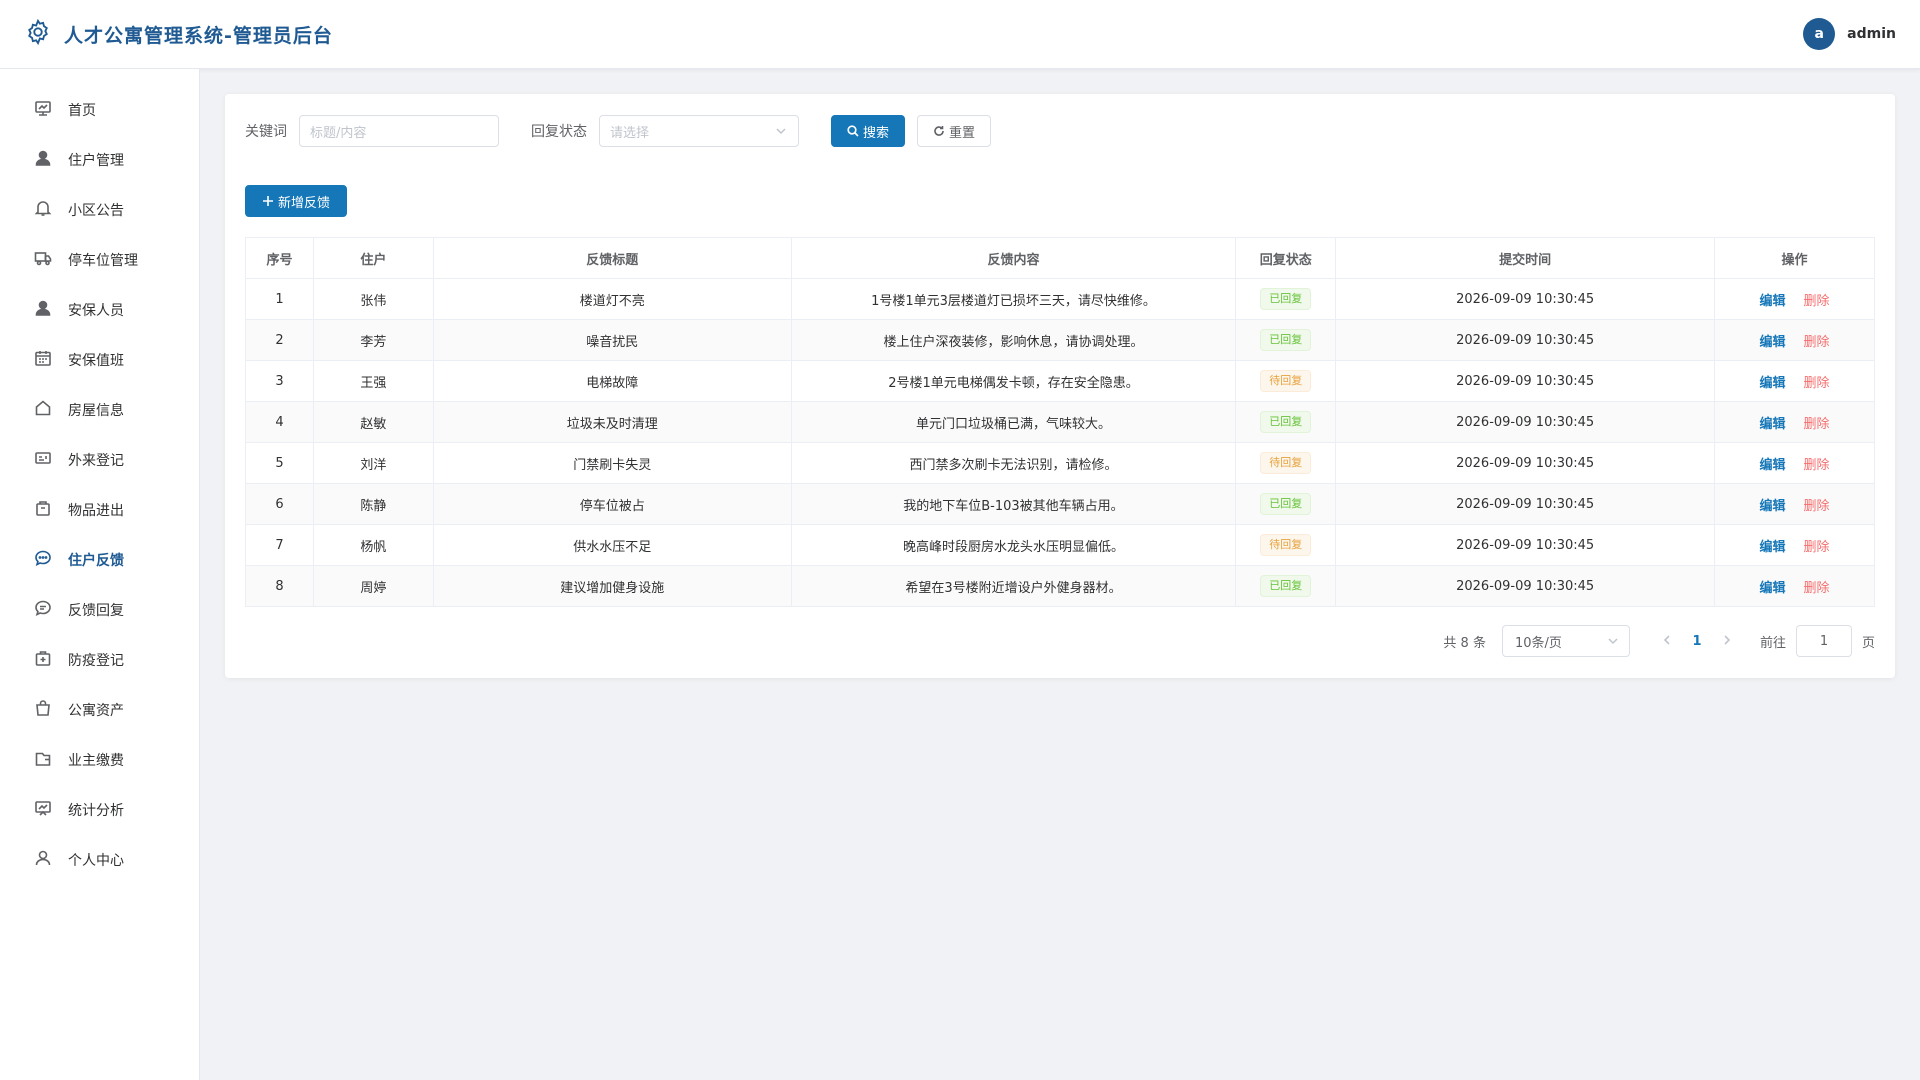  What do you see at coordinates (43, 260) in the screenshot?
I see `truck-icon` at bounding box center [43, 260].